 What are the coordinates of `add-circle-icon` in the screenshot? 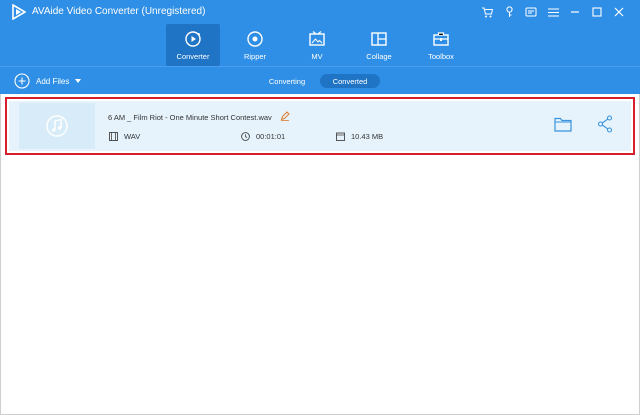 It's located at (22, 81).